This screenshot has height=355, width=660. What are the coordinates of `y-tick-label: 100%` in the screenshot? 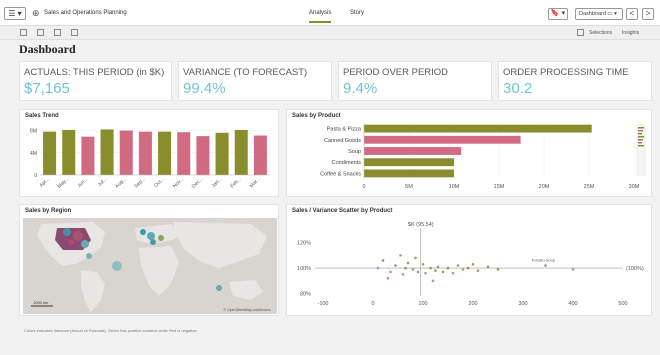 It's located at (304, 269).